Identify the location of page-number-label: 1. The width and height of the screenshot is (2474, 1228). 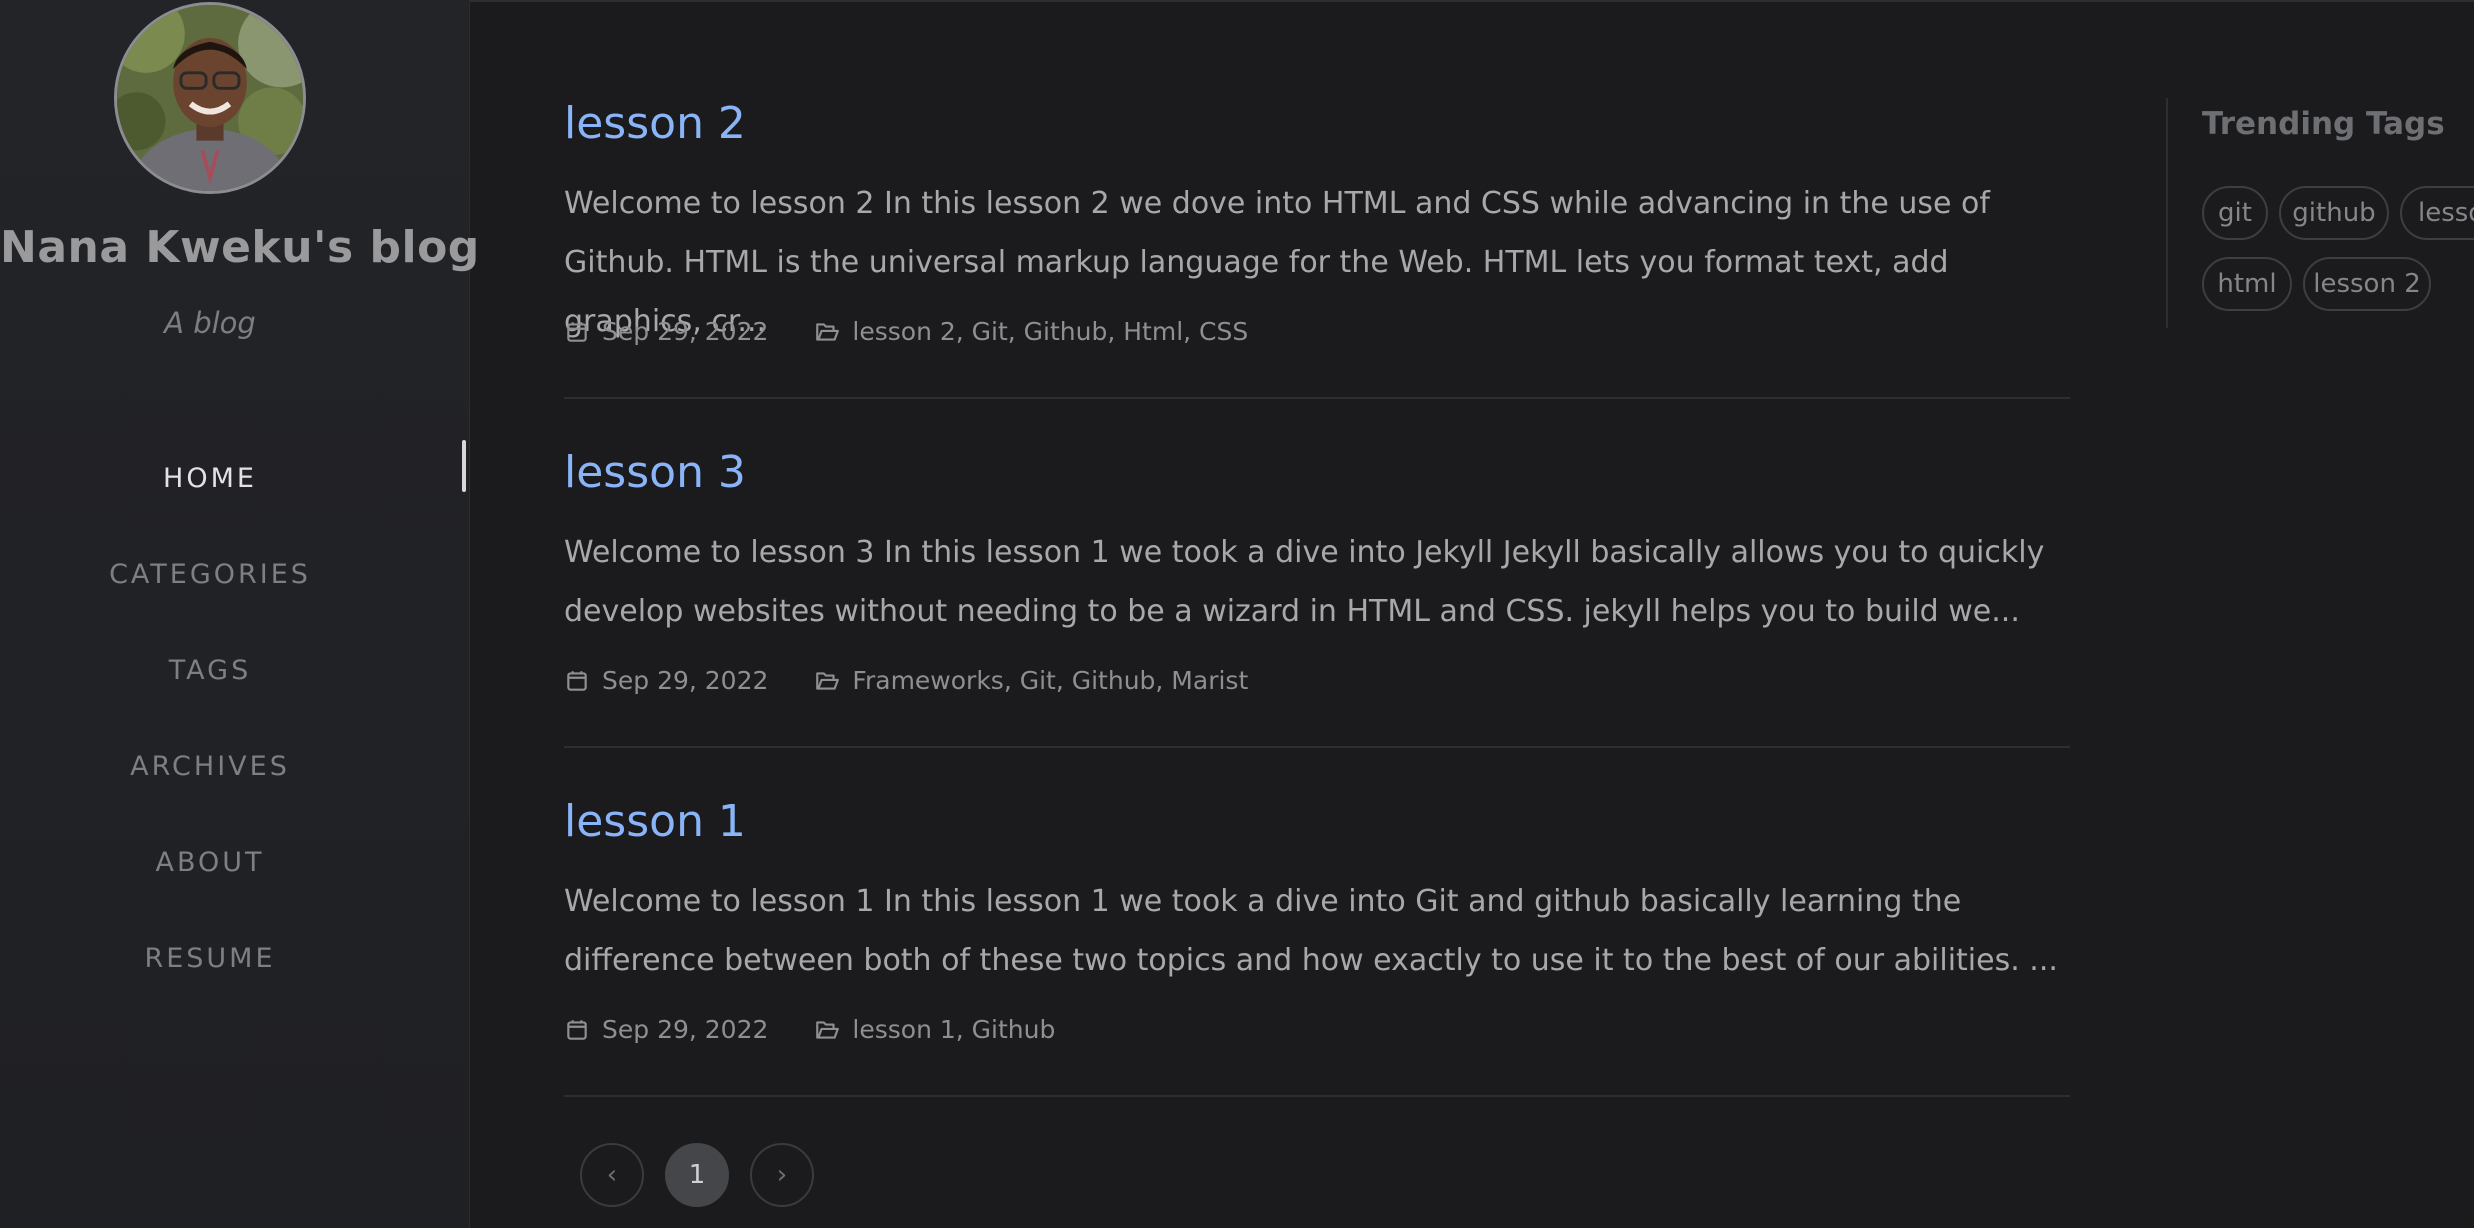
(697, 1175).